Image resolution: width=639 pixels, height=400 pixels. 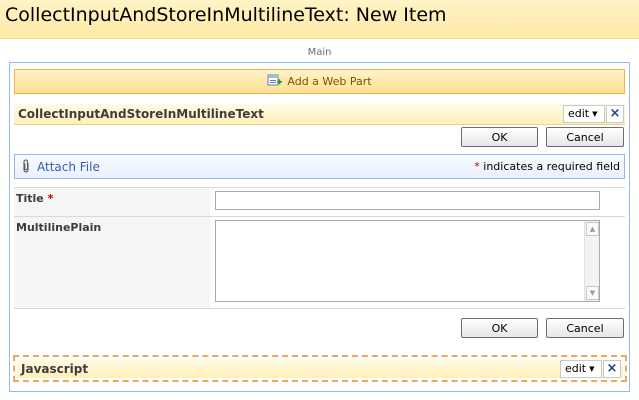 I want to click on scroll-down-icon: ▼, so click(x=592, y=293).